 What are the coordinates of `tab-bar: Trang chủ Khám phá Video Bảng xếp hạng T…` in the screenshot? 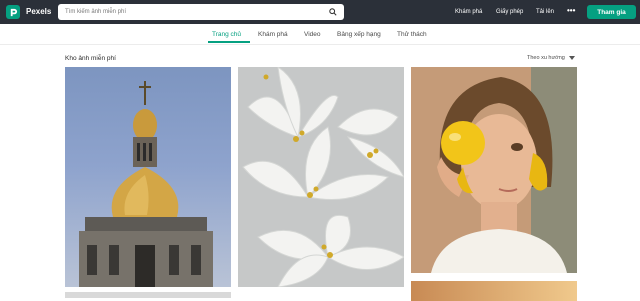 It's located at (320, 35).